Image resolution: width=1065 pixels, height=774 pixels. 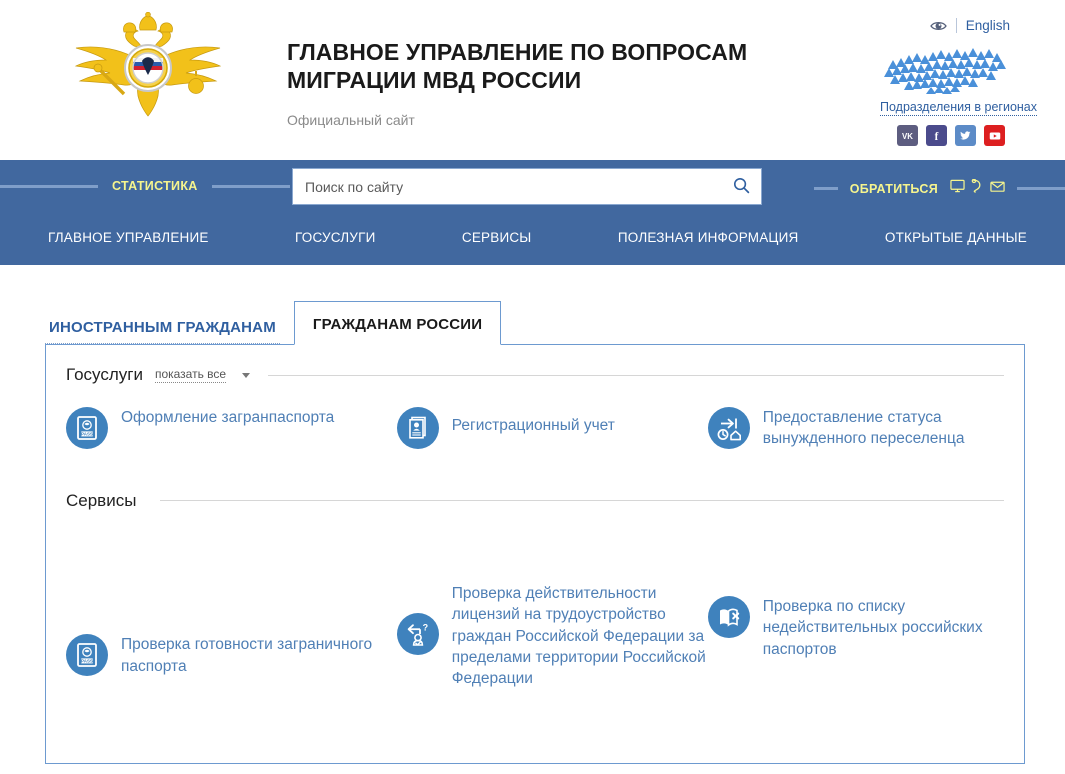 What do you see at coordinates (535, 321) in the screenshot?
I see `tab-bar: ИНОСТРАННЫМ ГРАЖДАНАМ ГРАЖДАНАМ РОССИИ` at bounding box center [535, 321].